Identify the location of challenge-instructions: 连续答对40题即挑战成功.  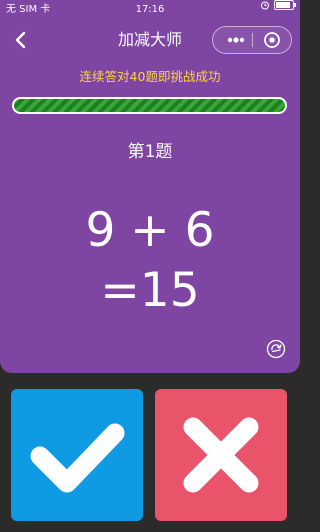
(150, 76).